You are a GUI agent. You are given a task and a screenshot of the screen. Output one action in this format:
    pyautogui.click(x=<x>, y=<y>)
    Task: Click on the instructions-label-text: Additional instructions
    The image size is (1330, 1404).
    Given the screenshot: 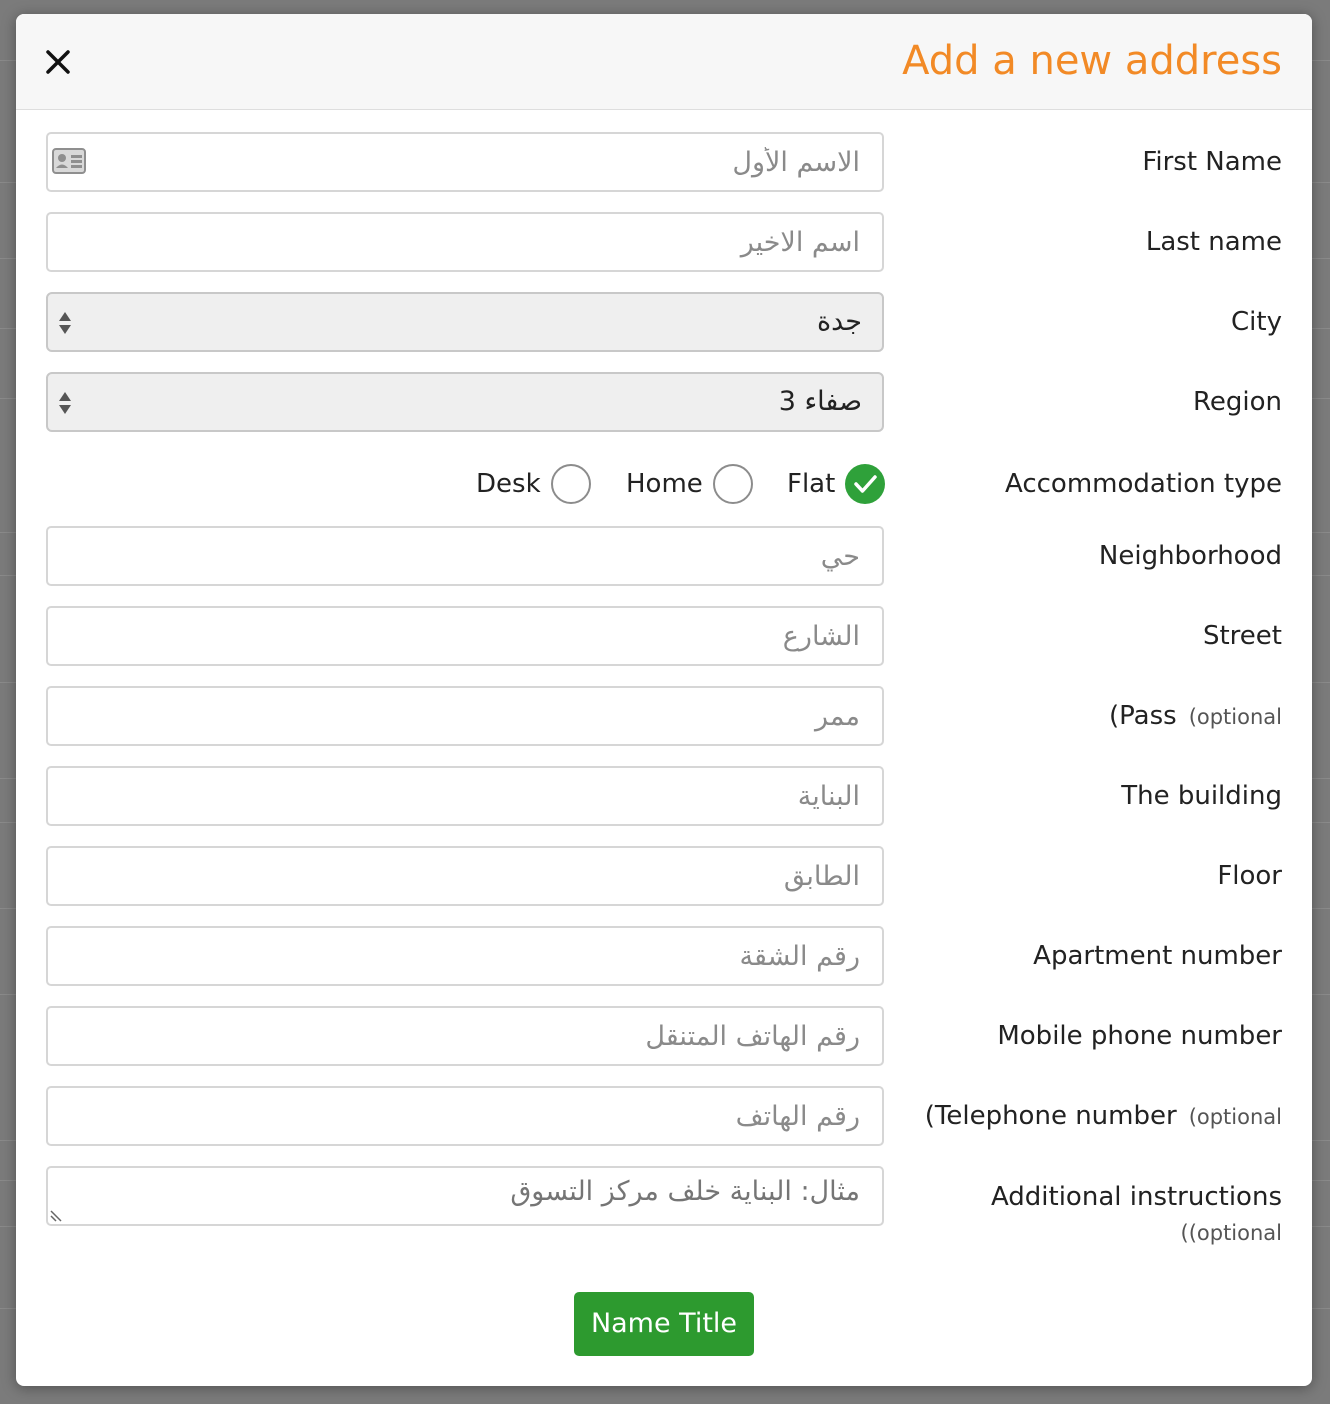 What is the action you would take?
    pyautogui.click(x=1136, y=1197)
    